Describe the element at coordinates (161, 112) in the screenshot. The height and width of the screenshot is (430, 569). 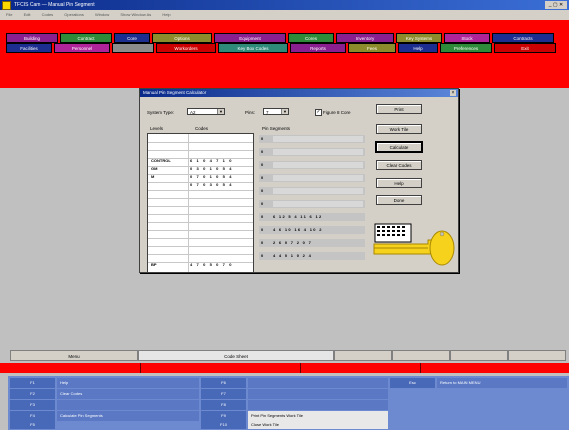
I see `system-type-label: System Type:` at that location.